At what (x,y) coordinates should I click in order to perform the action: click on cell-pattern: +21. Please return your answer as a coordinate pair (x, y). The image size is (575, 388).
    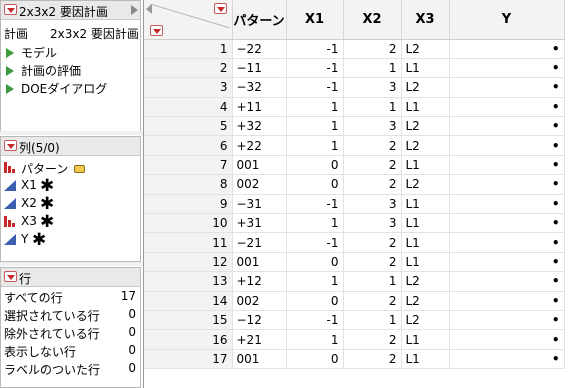
    Looking at the image, I should click on (259, 339).